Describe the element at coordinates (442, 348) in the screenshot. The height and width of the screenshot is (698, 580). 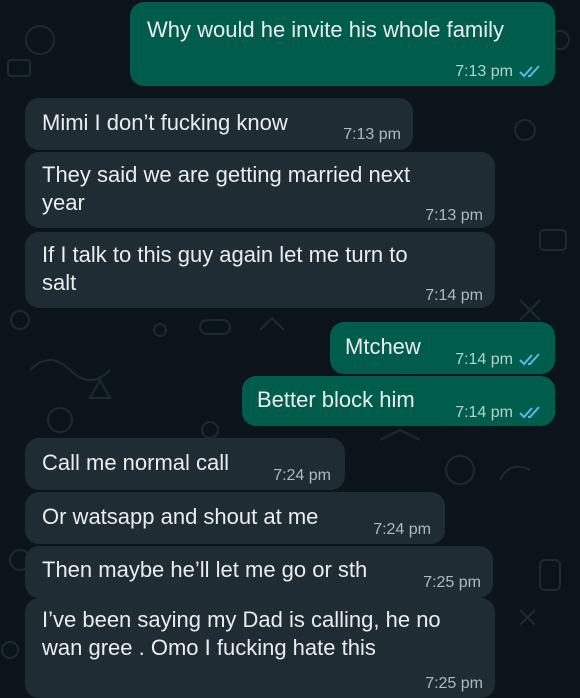
I see `message-bubble-outgoing: Mtchew 7:14 pm` at that location.